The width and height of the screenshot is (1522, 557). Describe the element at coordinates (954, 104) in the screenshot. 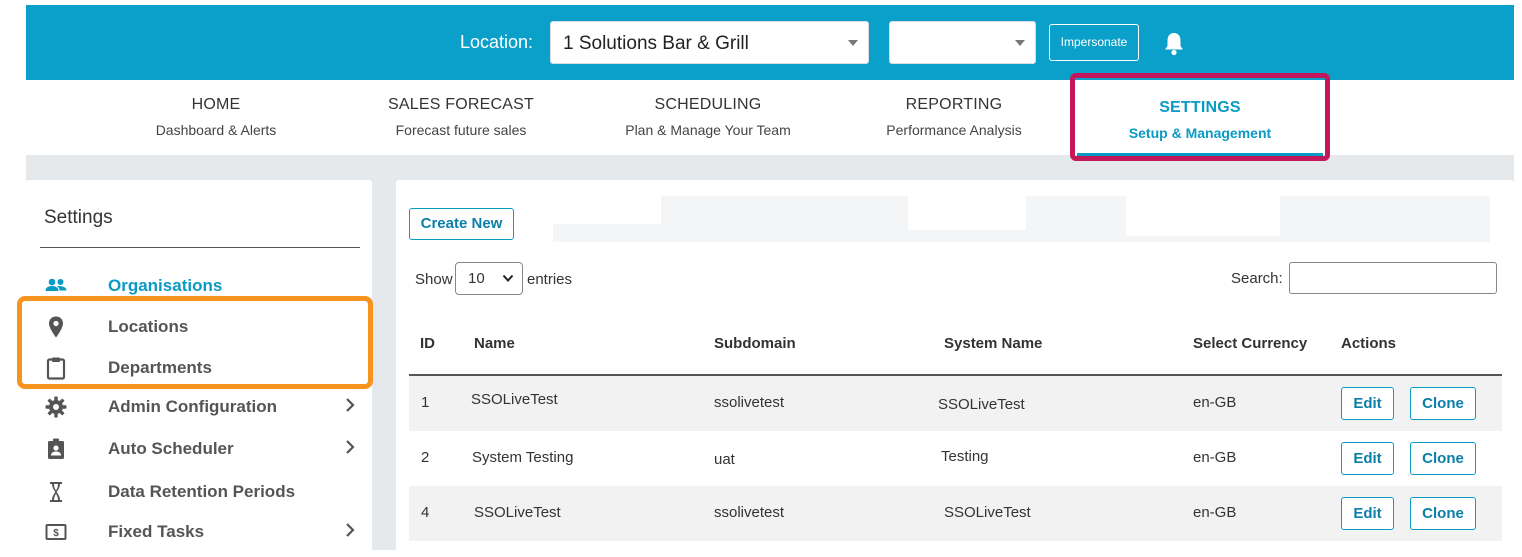

I see `nav-reporting-title: REPORTING` at that location.